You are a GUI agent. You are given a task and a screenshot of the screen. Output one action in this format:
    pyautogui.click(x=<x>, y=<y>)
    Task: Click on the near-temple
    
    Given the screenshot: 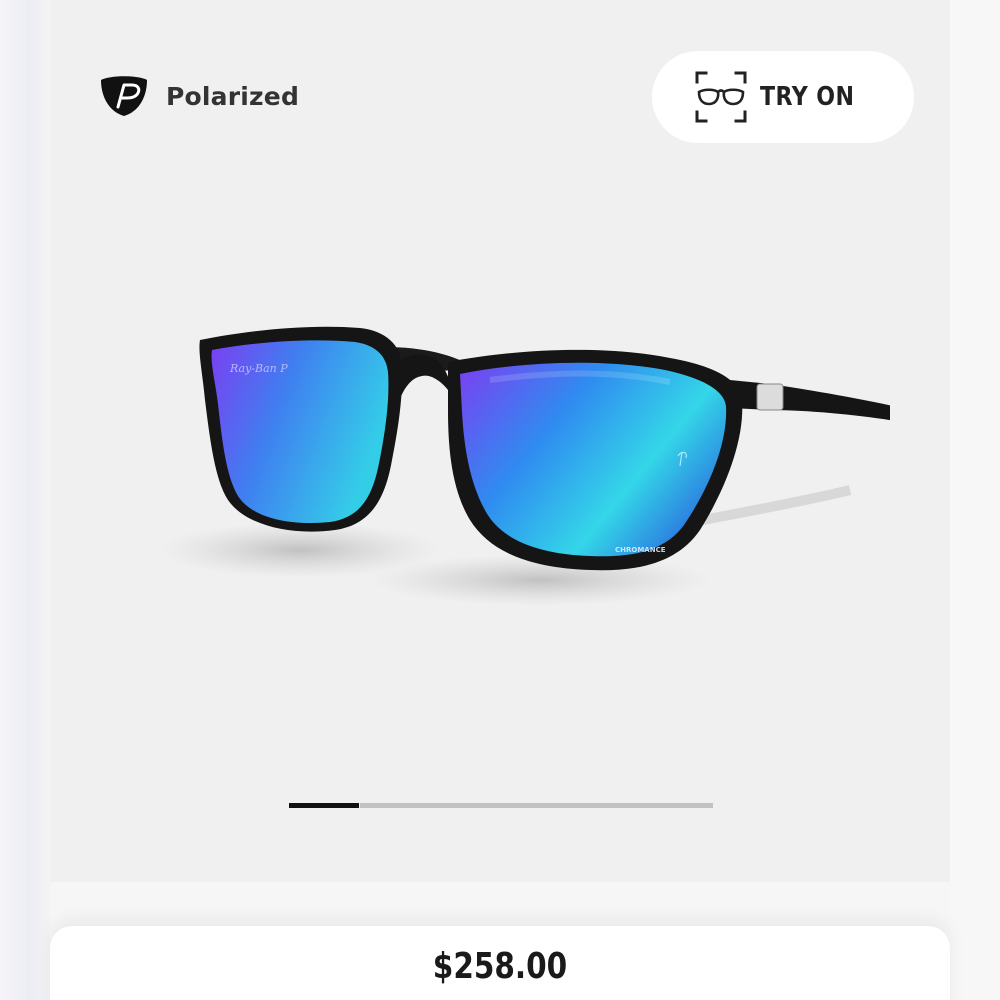 What is the action you would take?
    pyautogui.click(x=810, y=400)
    